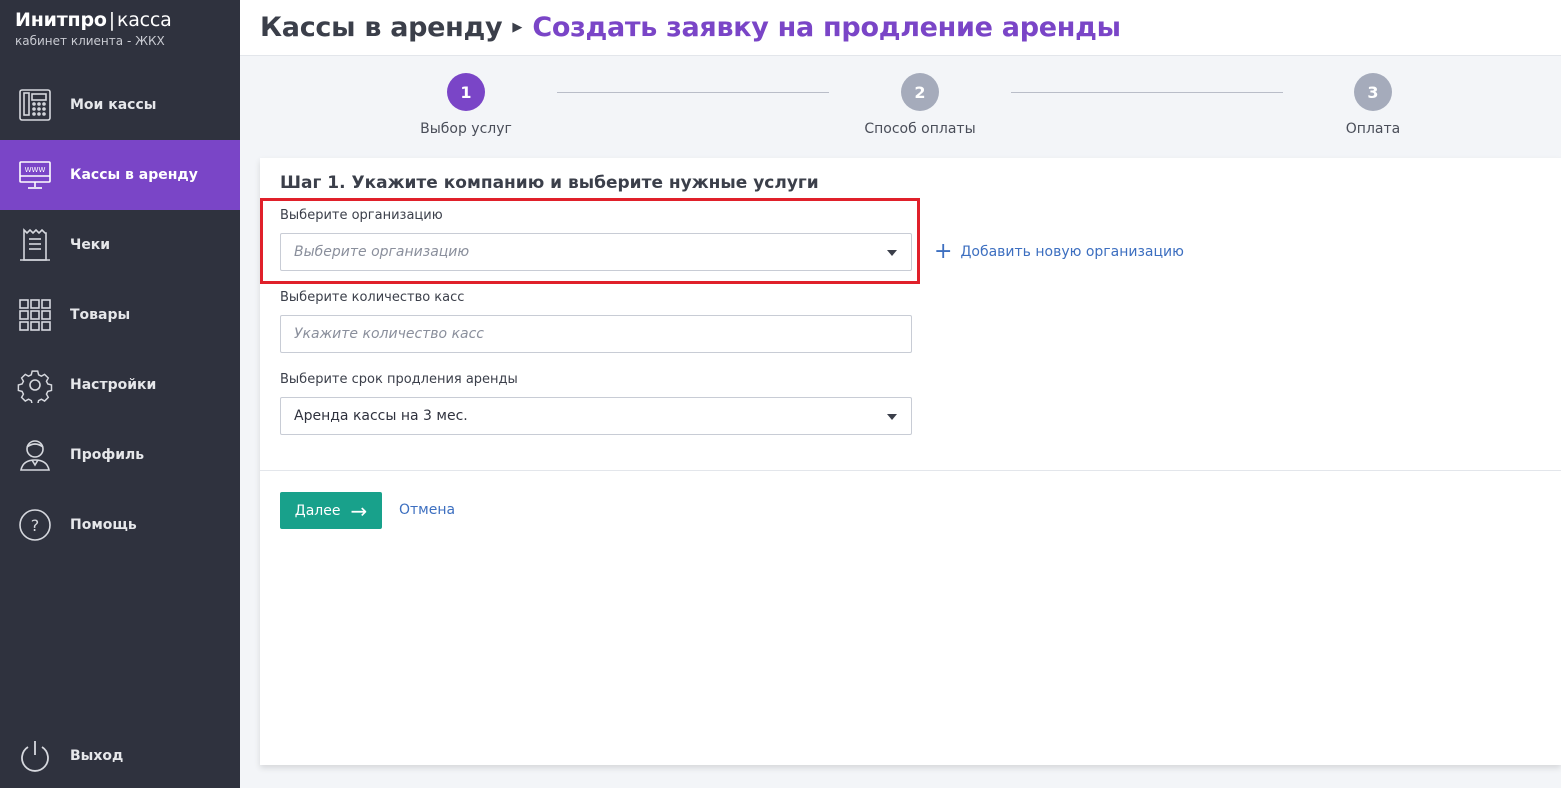 This screenshot has height=788, width=1561. I want to click on breadcrumb-parent: Кассы в аренду, so click(381, 27).